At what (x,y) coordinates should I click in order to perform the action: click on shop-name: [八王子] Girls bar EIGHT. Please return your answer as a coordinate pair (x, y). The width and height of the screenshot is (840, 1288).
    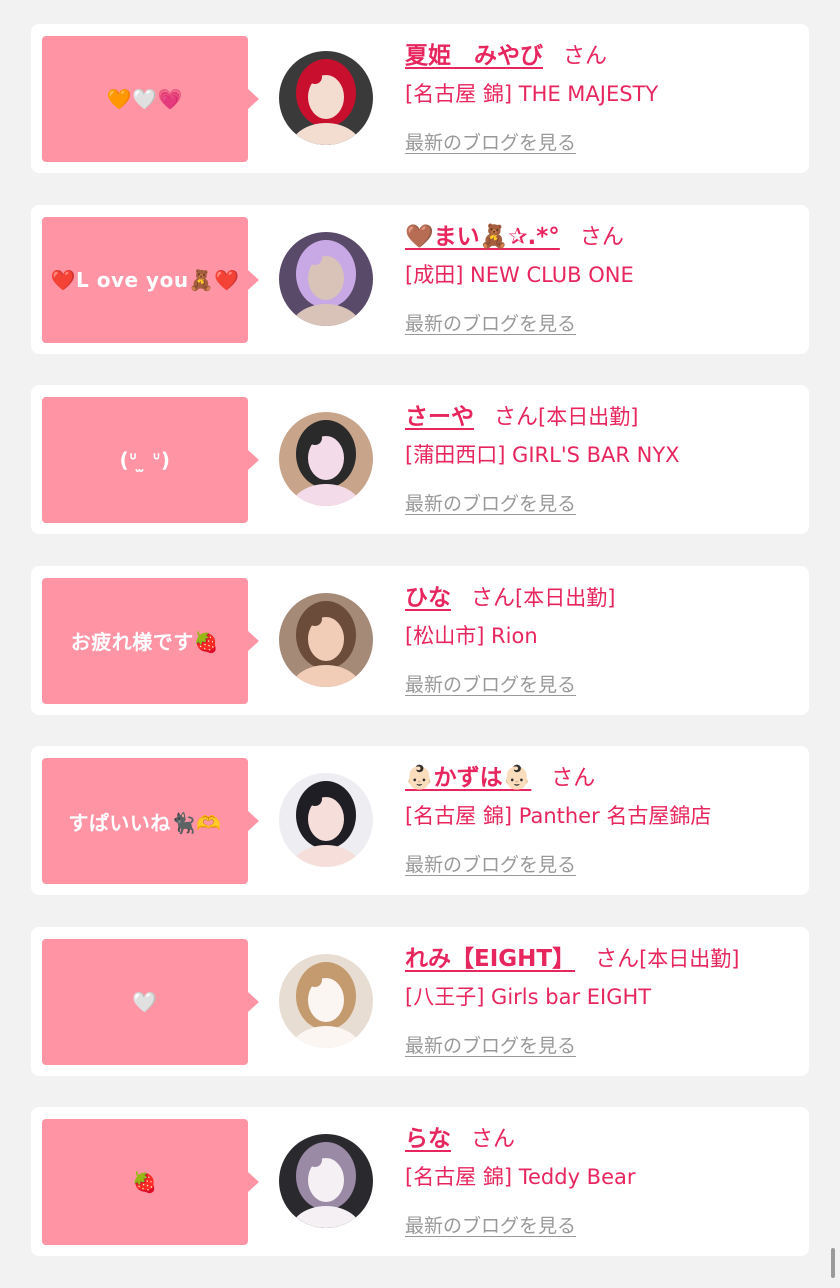
    Looking at the image, I should click on (528, 996).